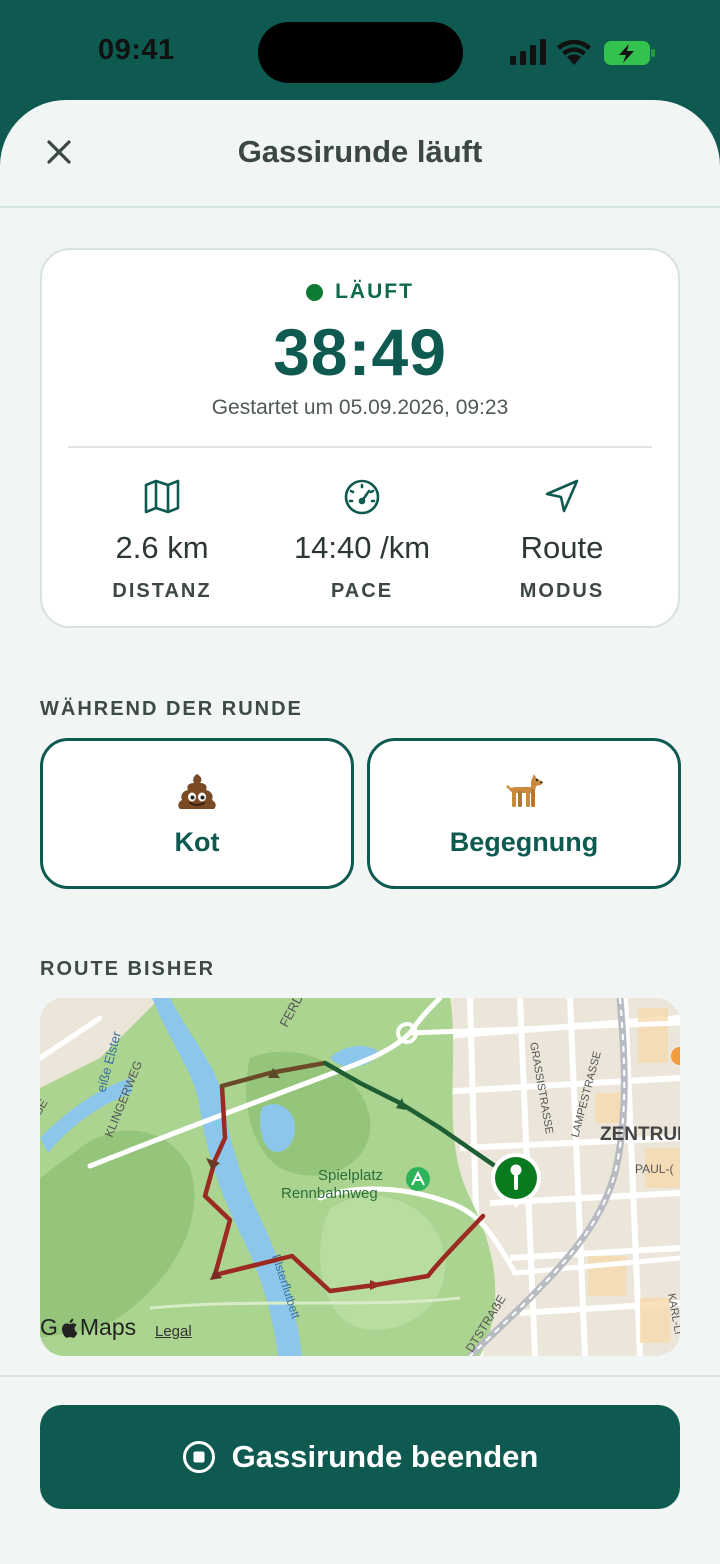  Describe the element at coordinates (197, 813) in the screenshot. I see `log-poop-button: Kot` at that location.